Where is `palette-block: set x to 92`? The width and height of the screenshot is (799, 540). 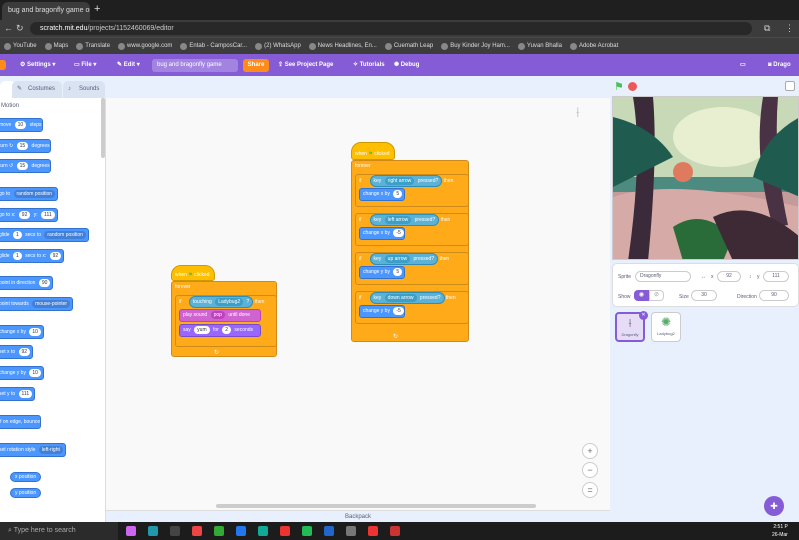 palette-block: set x to 92 is located at coordinates (17, 352).